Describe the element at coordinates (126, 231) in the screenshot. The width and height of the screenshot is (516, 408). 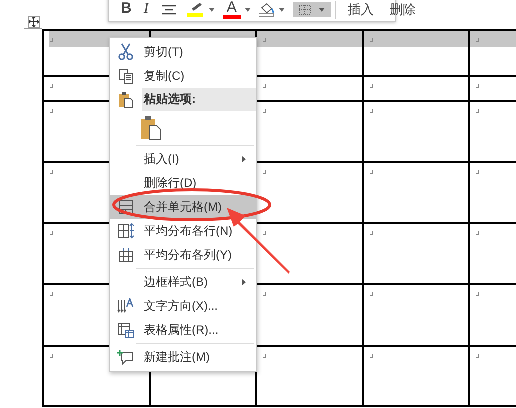
I see `distribute-rows-icon` at that location.